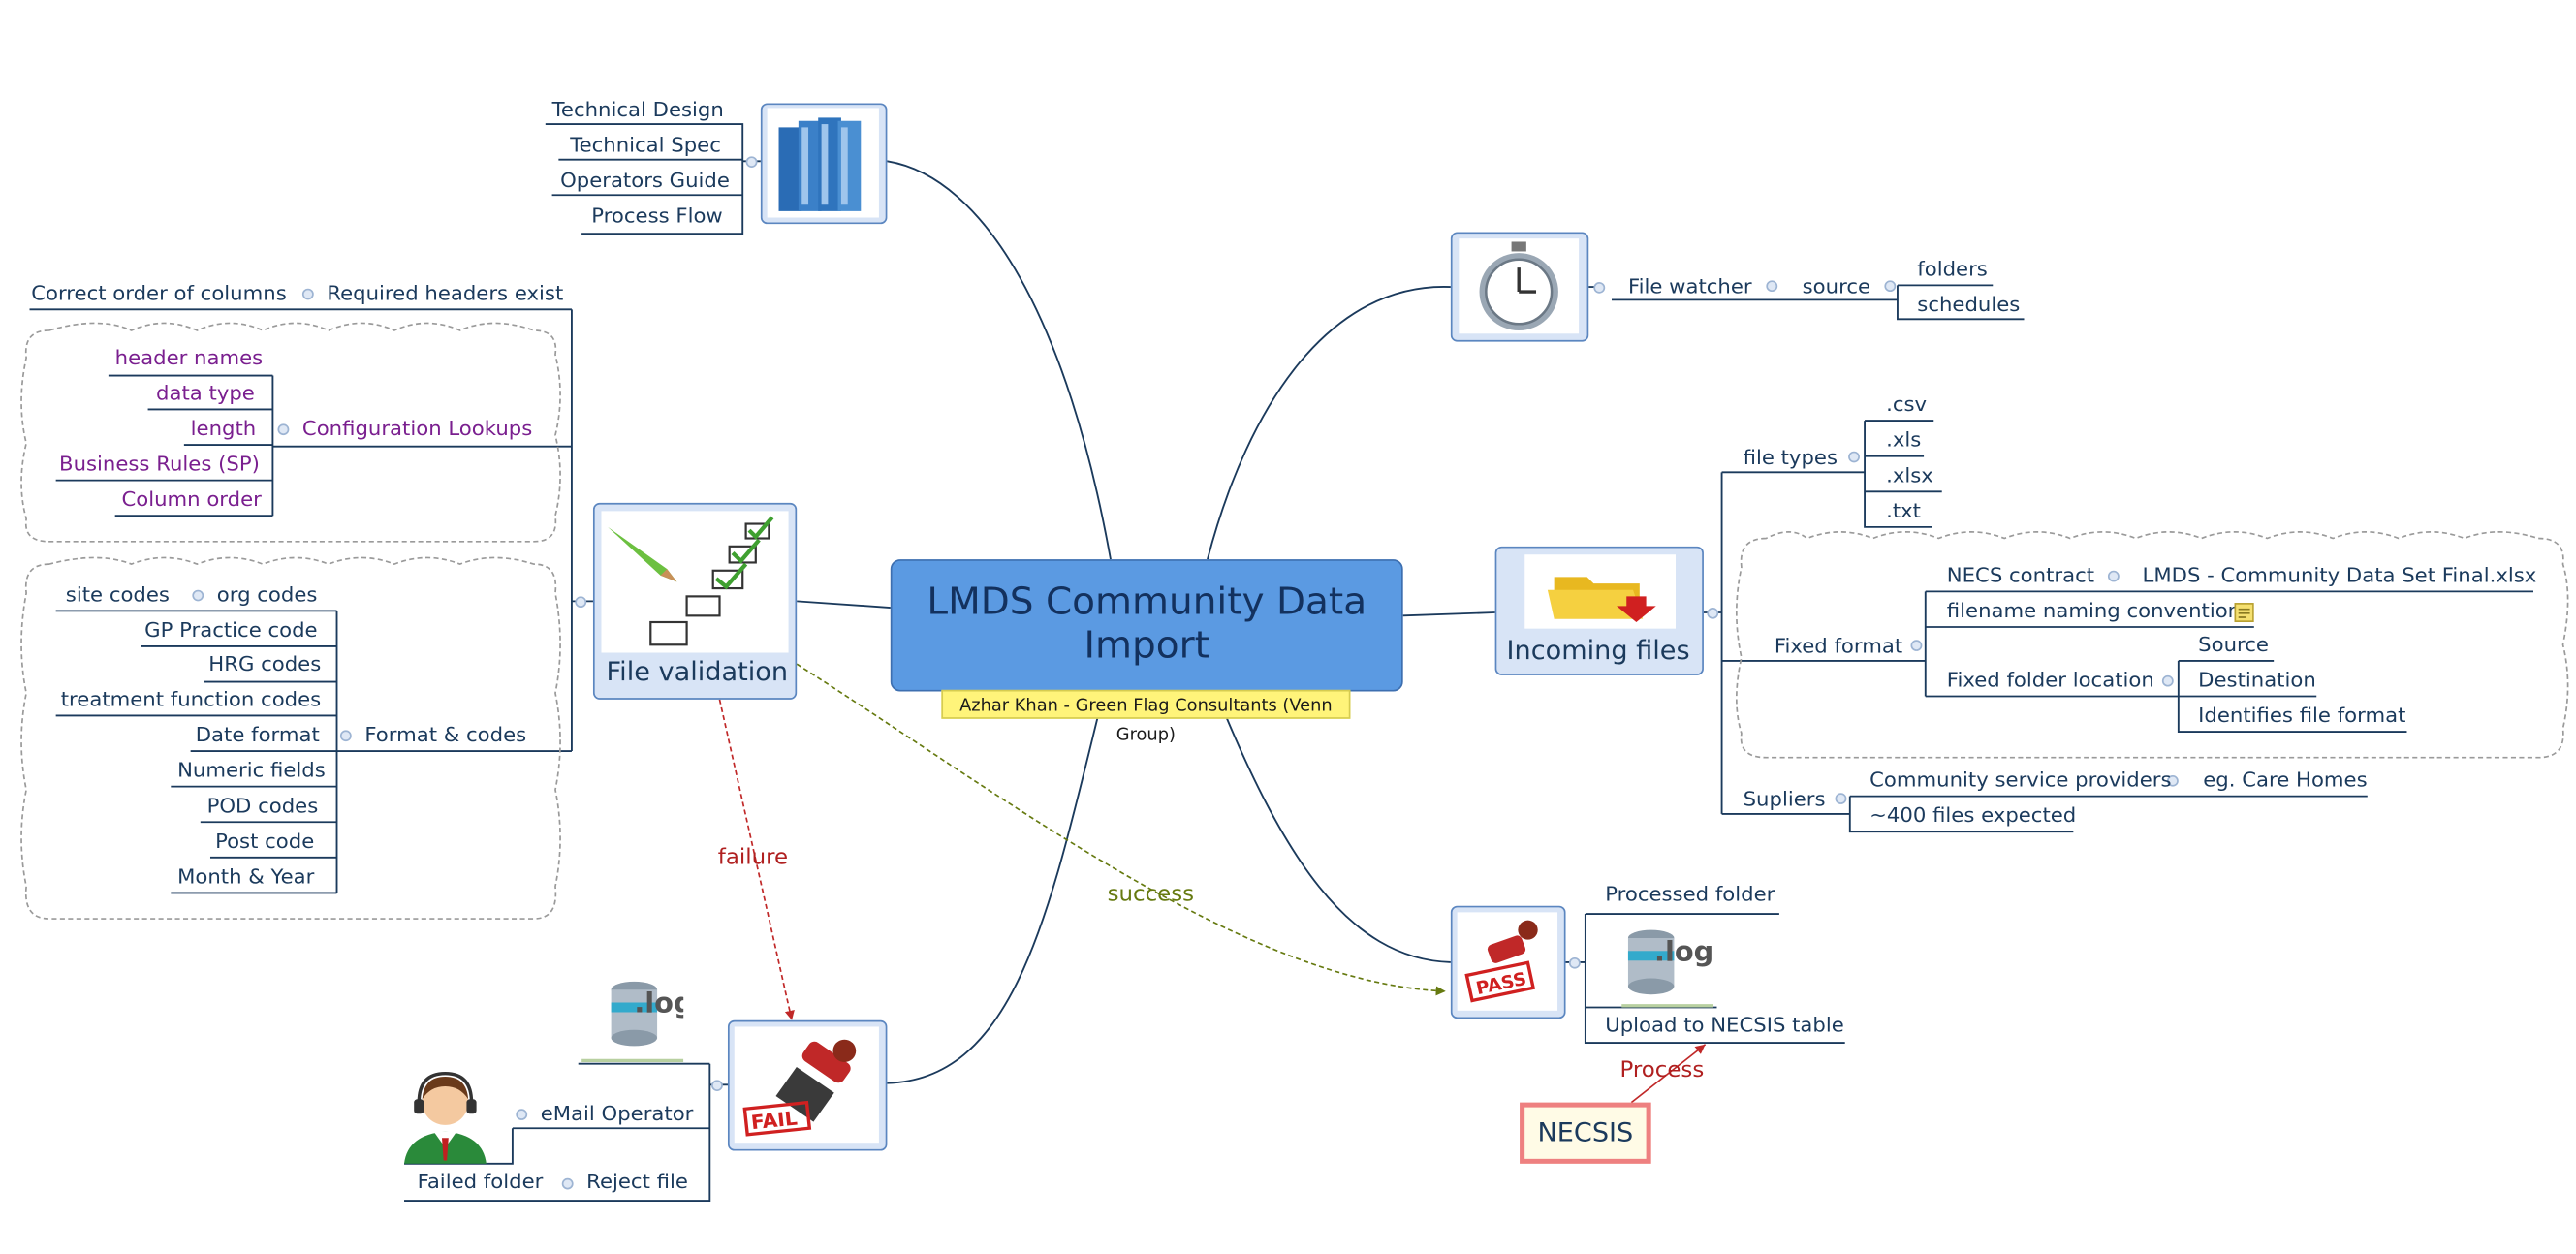 The height and width of the screenshot is (1254, 2576). Describe the element at coordinates (2050, 681) in the screenshot. I see `fixed-folder-location: Fixed folder location` at that location.